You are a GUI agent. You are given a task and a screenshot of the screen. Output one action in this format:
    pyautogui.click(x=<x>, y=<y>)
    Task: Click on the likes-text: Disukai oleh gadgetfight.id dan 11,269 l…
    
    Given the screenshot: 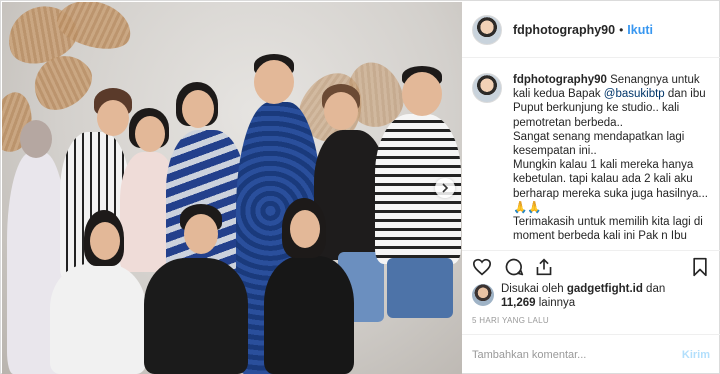 What is the action you would take?
    pyautogui.click(x=583, y=296)
    